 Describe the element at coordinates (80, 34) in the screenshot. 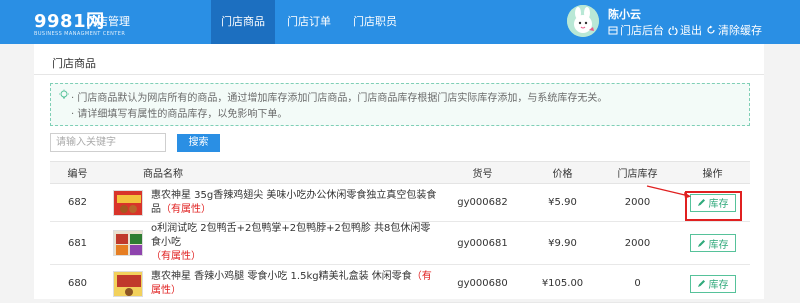

I see `logo-subtitle: BUSINESS MANAGMENT CENTER` at that location.